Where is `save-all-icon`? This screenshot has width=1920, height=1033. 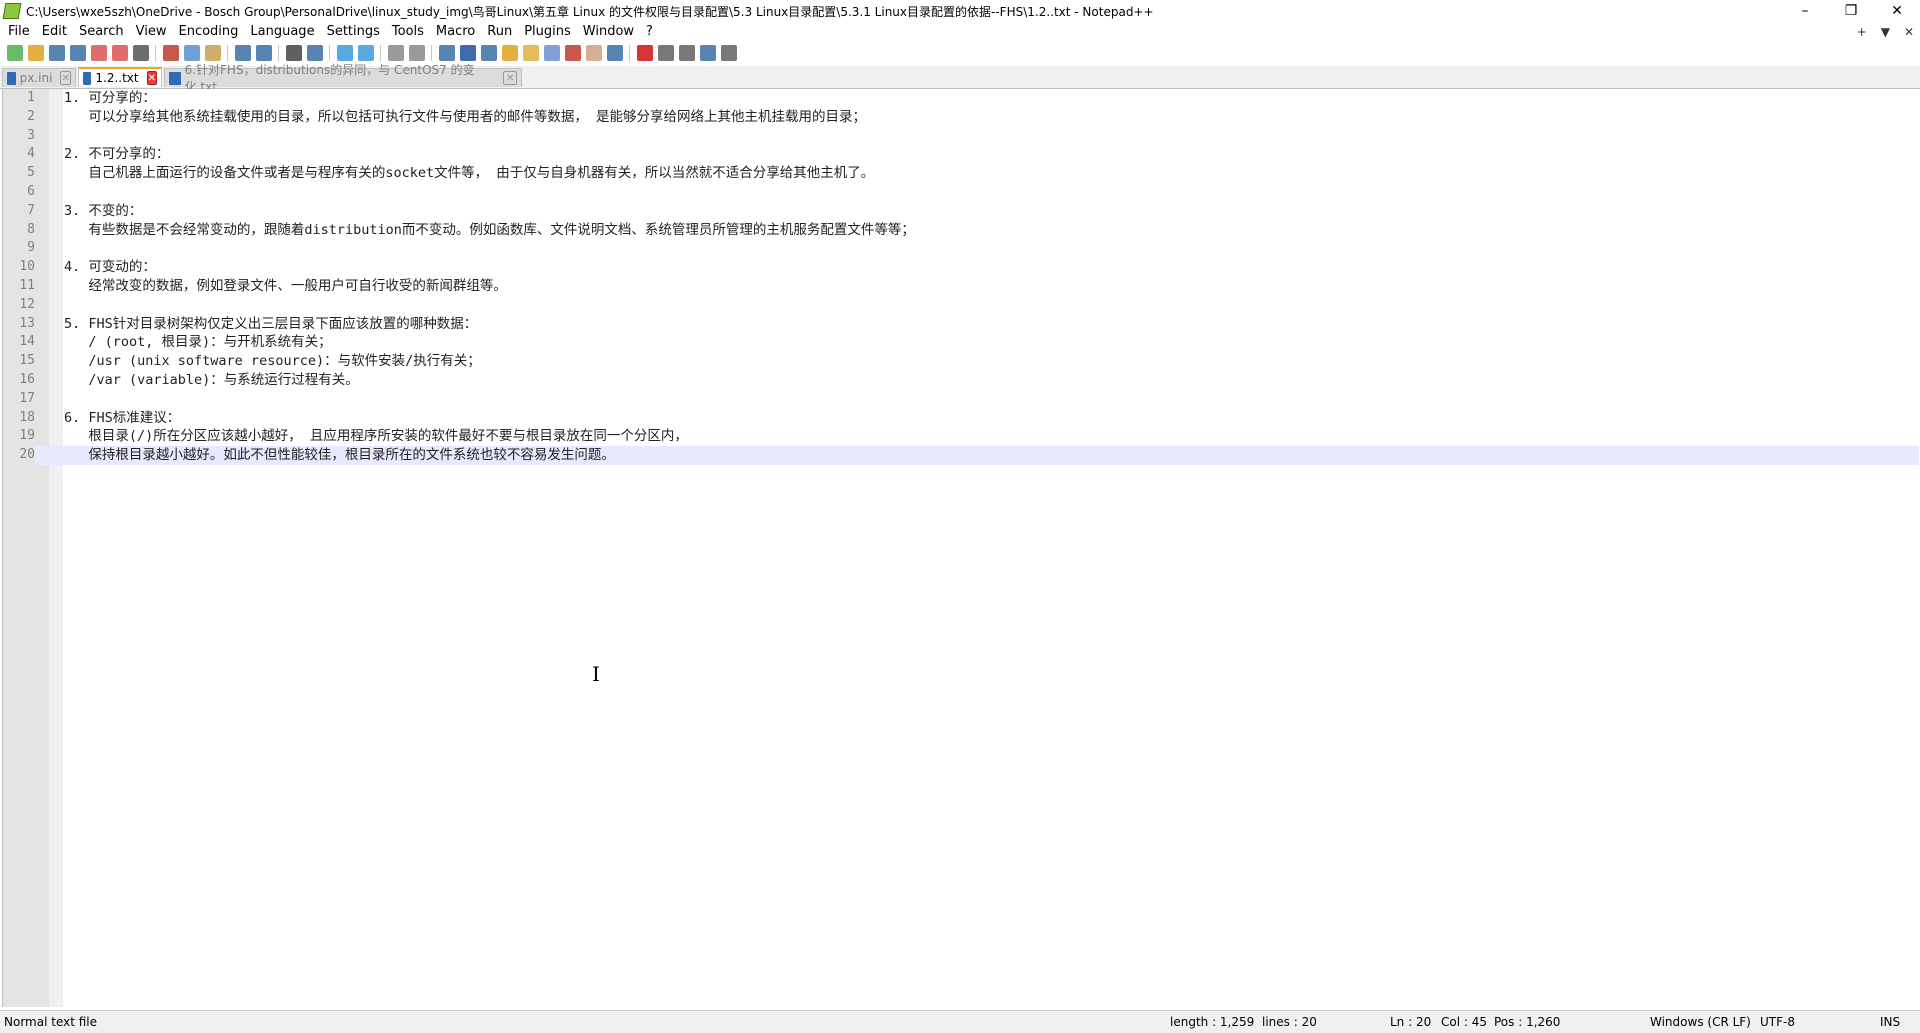
save-all-icon is located at coordinates (78, 53).